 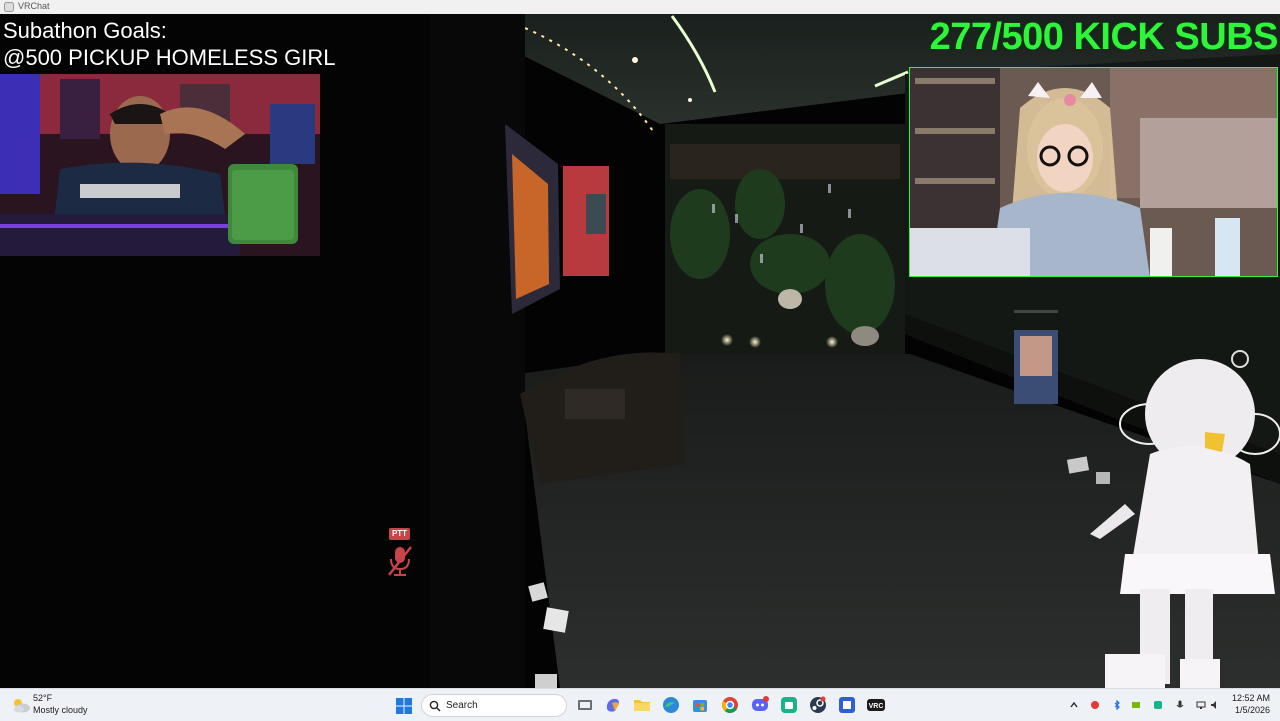 What do you see at coordinates (22, 706) in the screenshot?
I see `cloud-sun-icon` at bounding box center [22, 706].